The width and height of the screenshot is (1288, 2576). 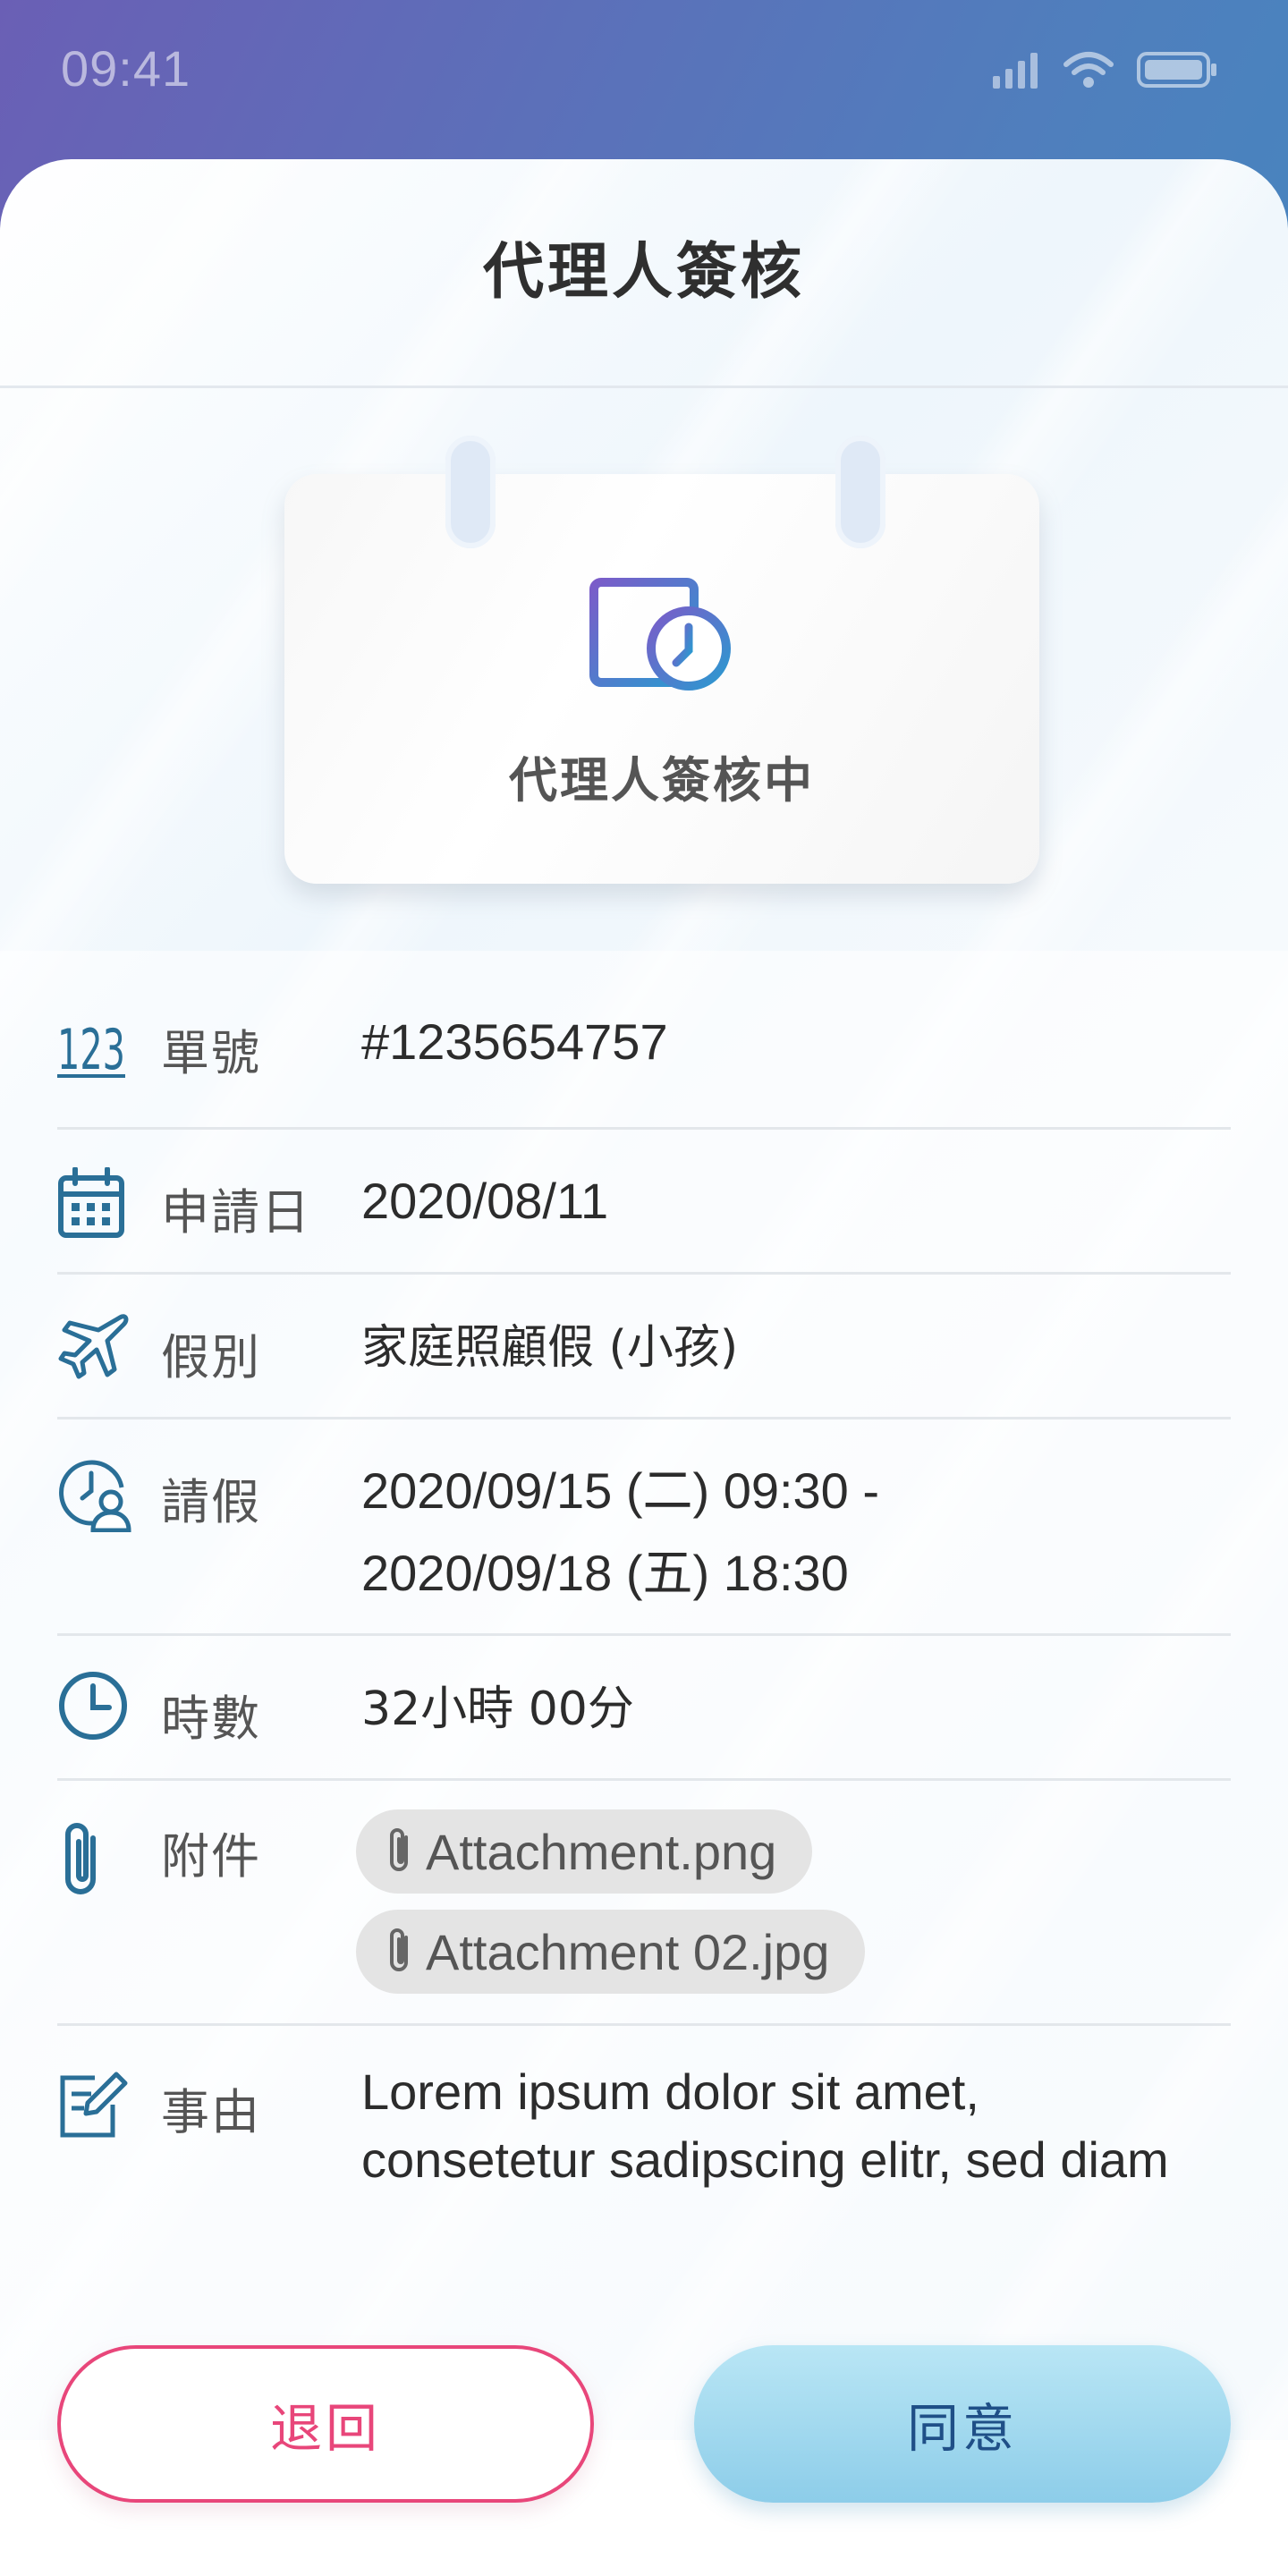 I want to click on signal-icon, so click(x=1015, y=71).